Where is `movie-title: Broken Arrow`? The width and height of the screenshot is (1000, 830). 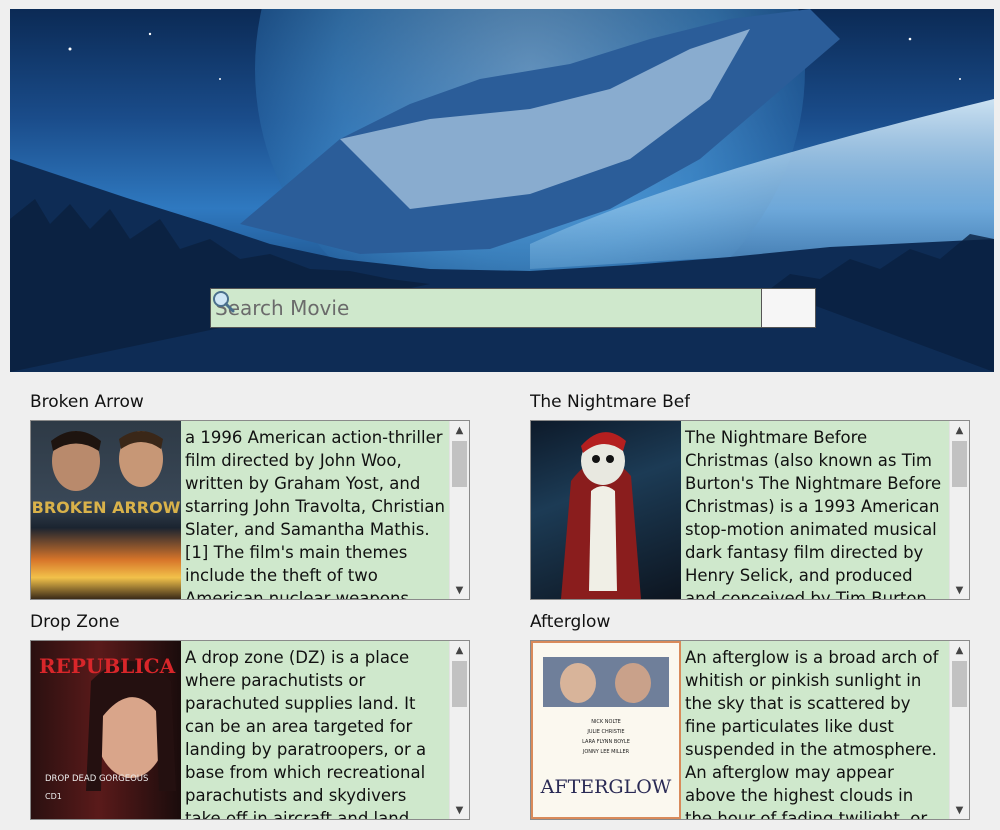
movie-title: Broken Arrow is located at coordinates (87, 402).